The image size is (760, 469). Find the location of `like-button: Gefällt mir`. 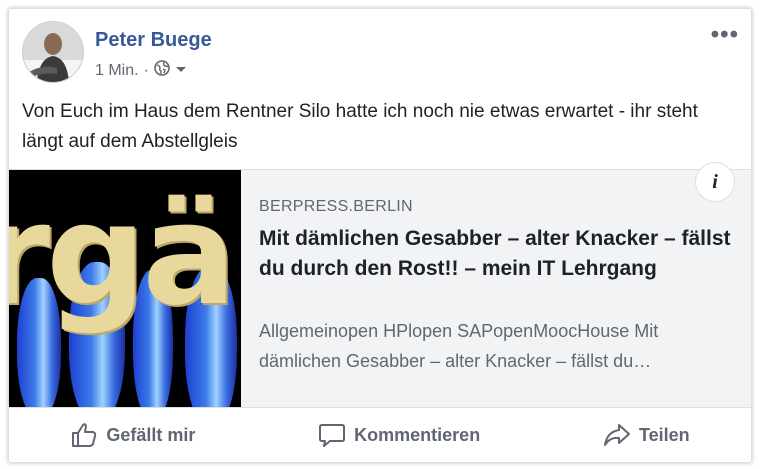

like-button: Gefällt mir is located at coordinates (132, 435).